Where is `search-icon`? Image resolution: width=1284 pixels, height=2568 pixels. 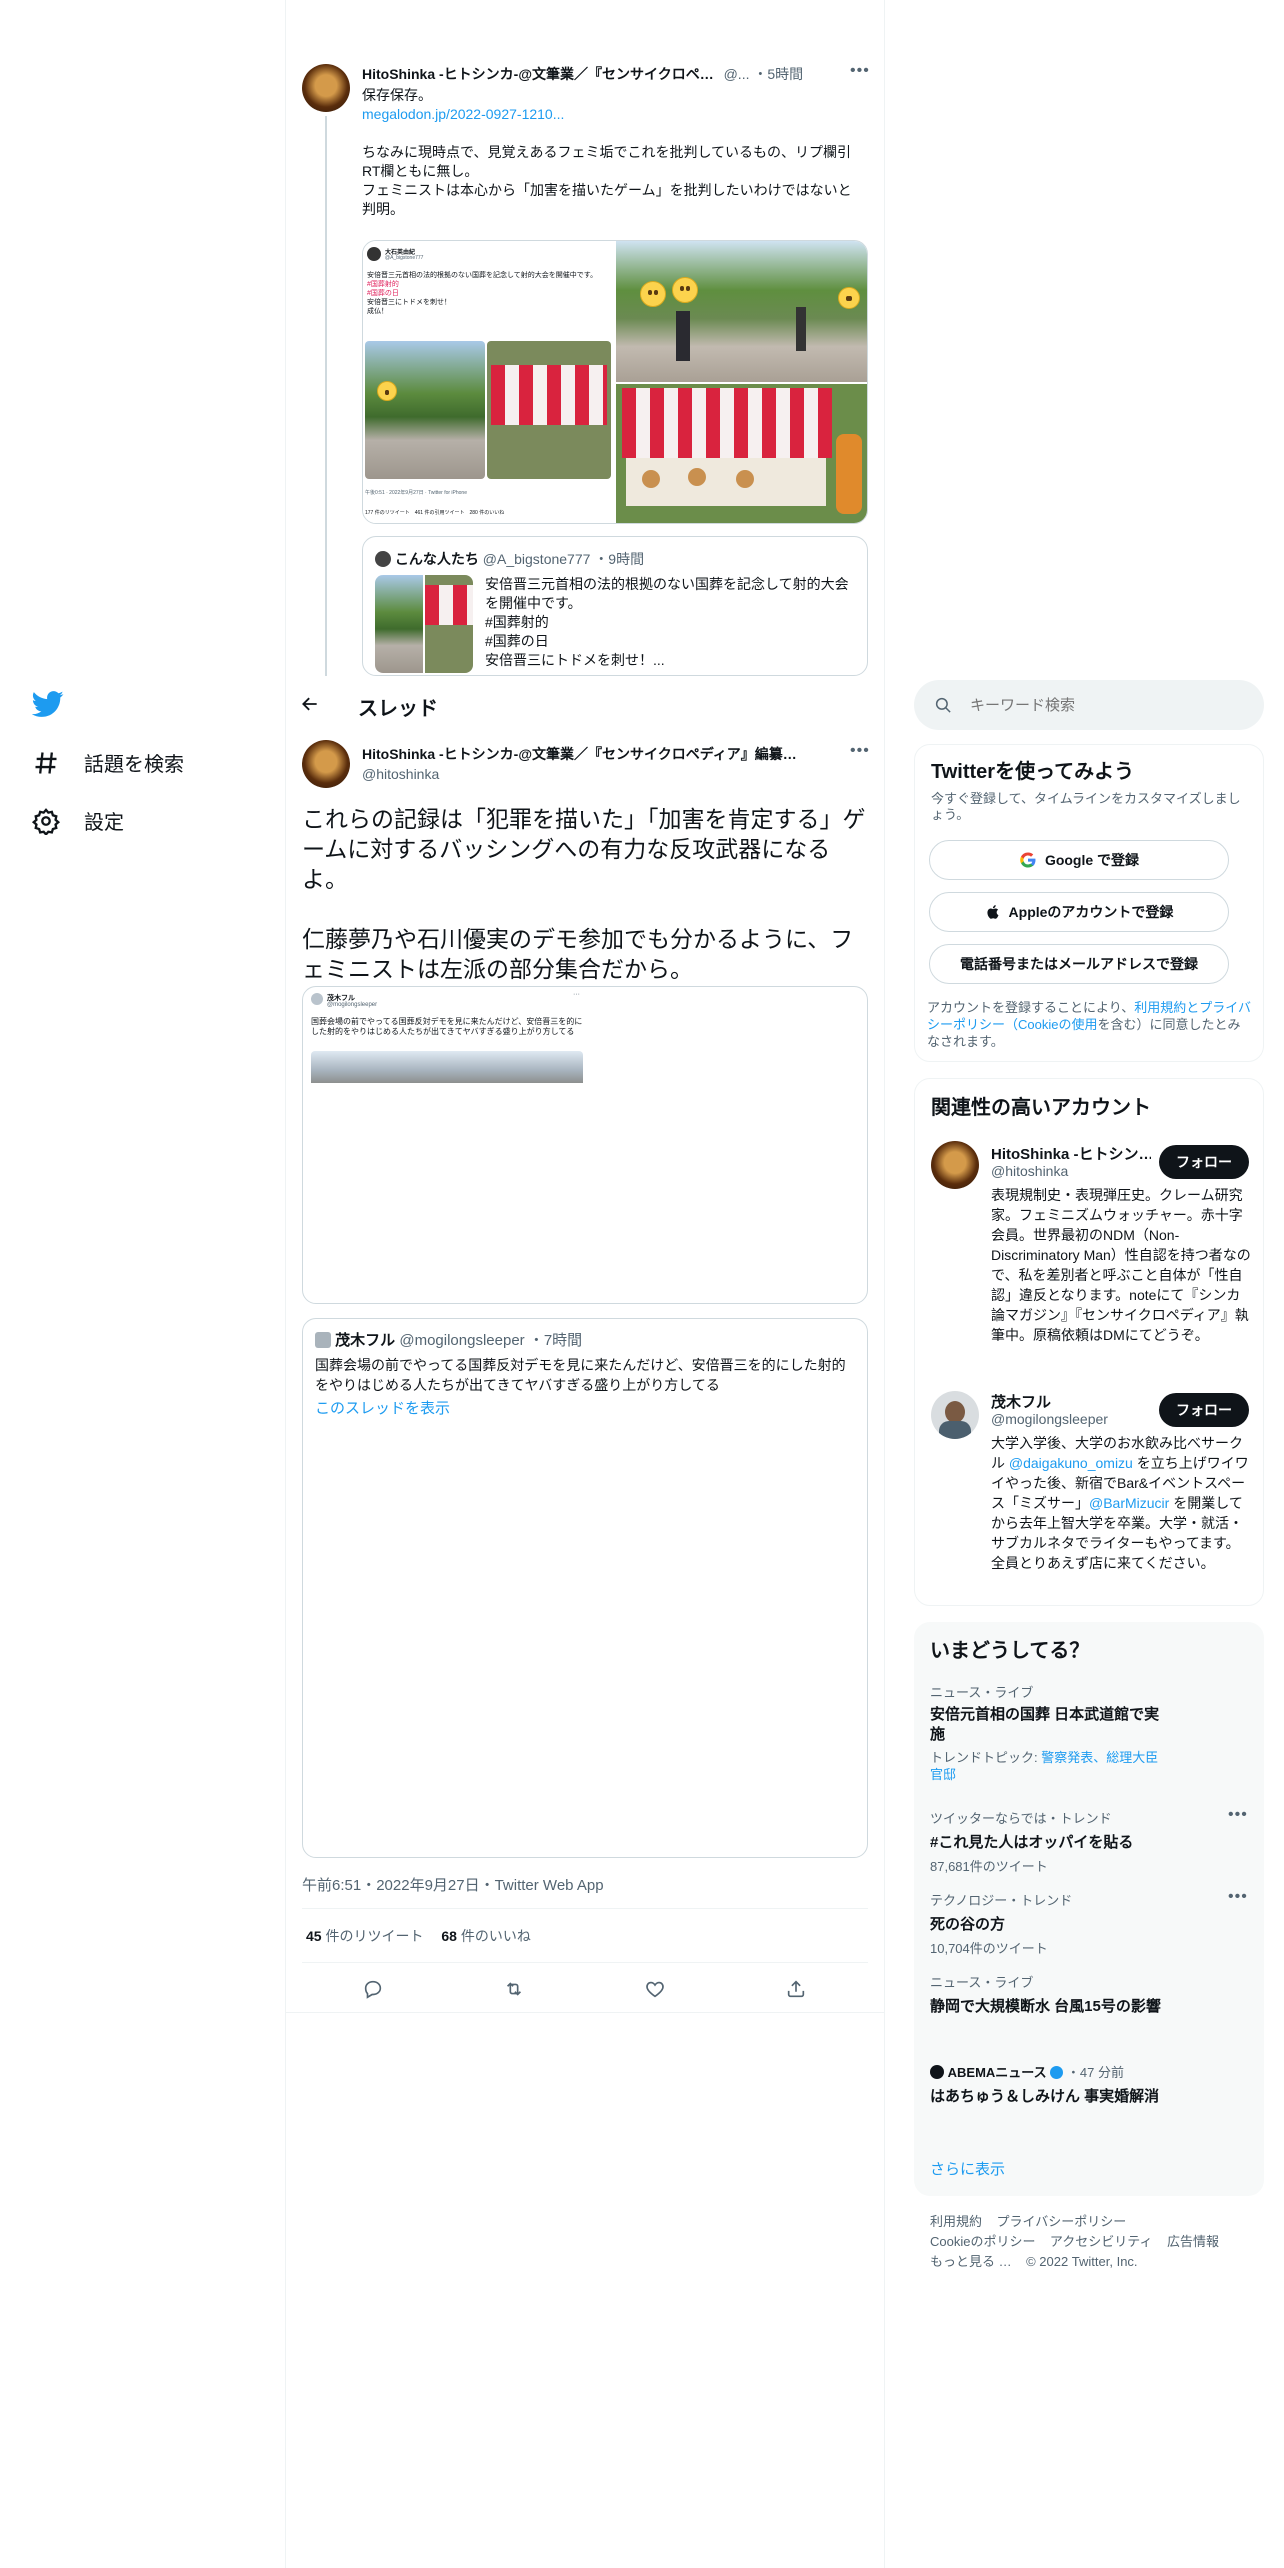
search-icon is located at coordinates (943, 705).